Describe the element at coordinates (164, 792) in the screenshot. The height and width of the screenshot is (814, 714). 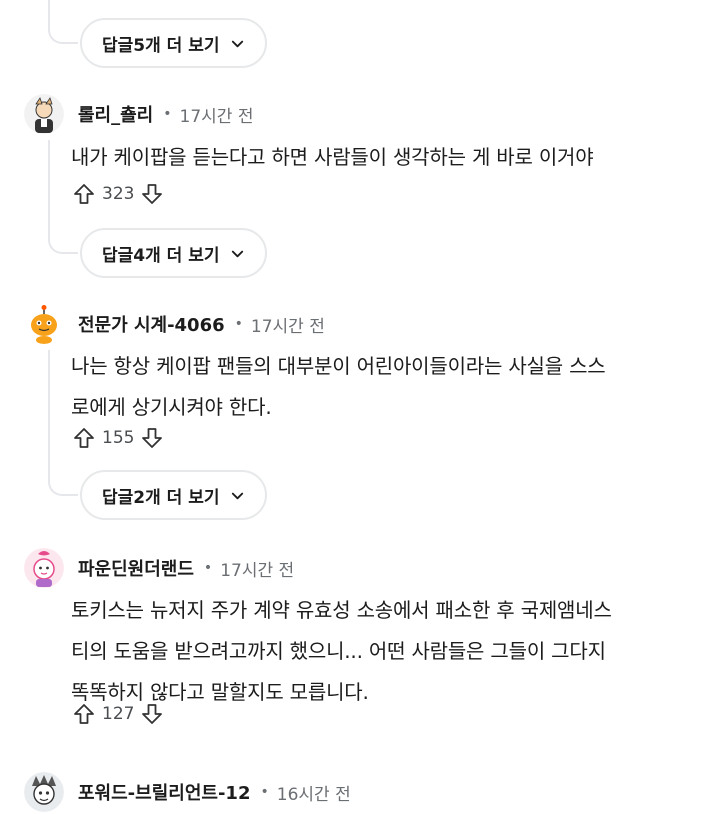
I see `author-name: 포워드-브릴리언트-12` at that location.